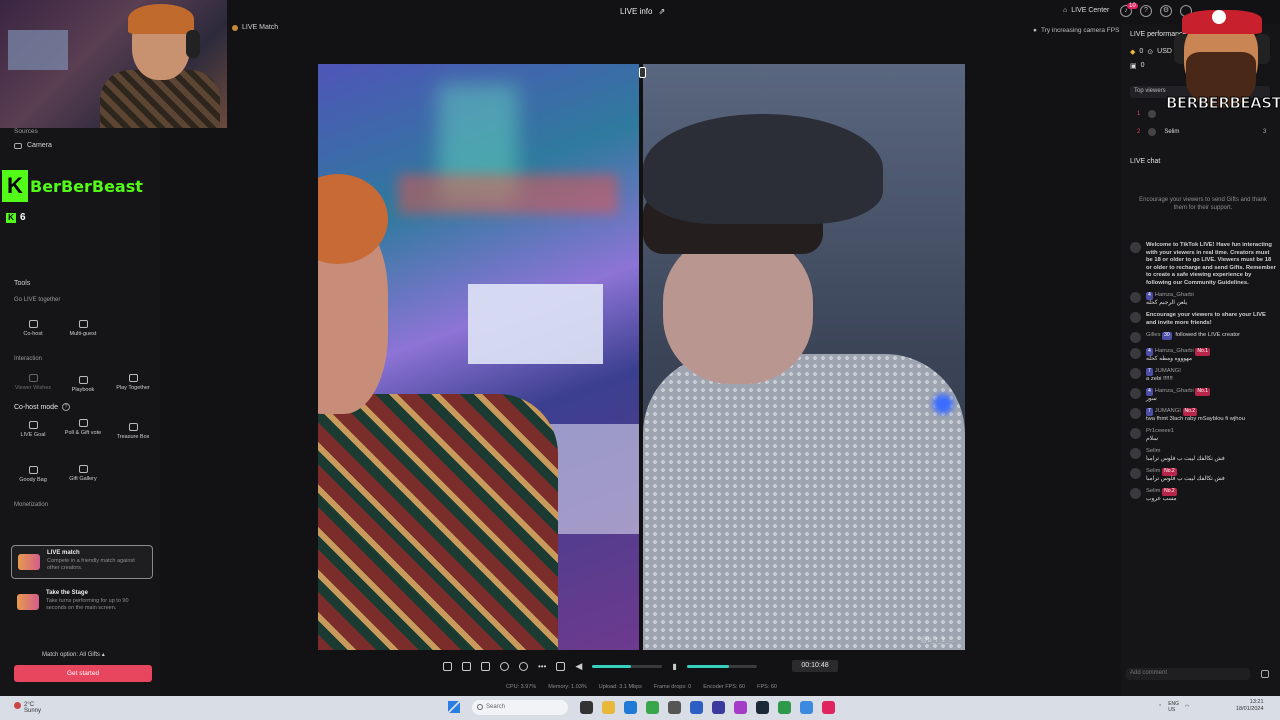 This screenshot has width=1280, height=720. Describe the element at coordinates (83, 469) in the screenshot. I see `gift-icon` at that location.